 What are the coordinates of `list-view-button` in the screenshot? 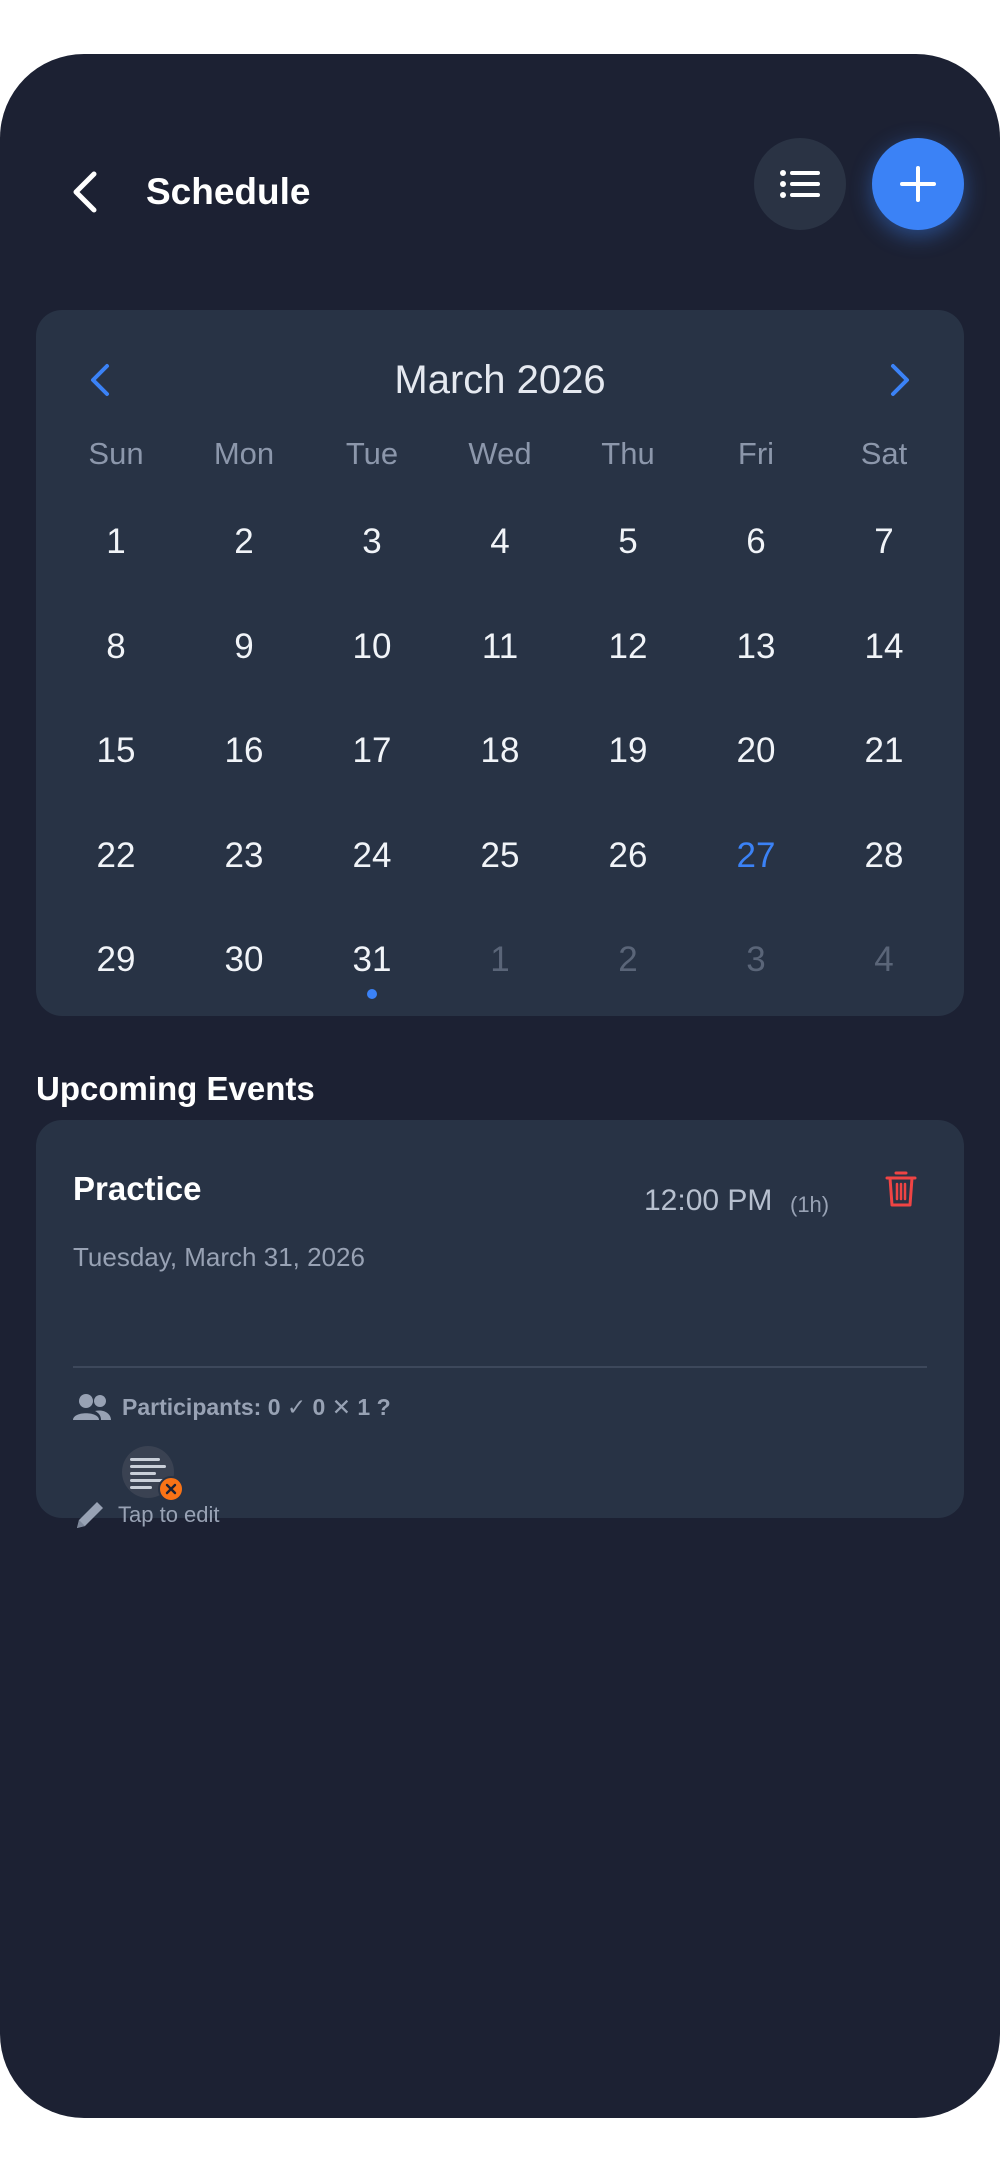 It's located at (800, 184).